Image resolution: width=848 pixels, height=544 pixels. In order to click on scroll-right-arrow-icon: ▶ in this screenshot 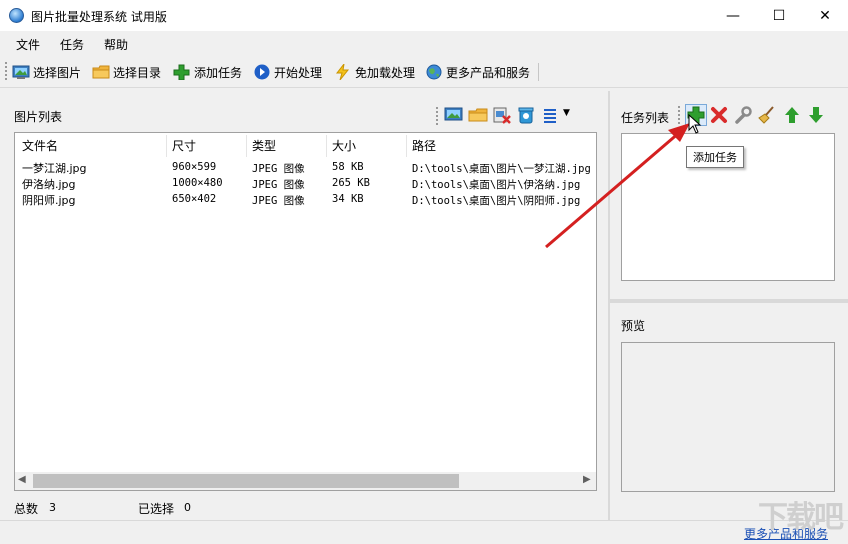, I will do `click(587, 479)`.